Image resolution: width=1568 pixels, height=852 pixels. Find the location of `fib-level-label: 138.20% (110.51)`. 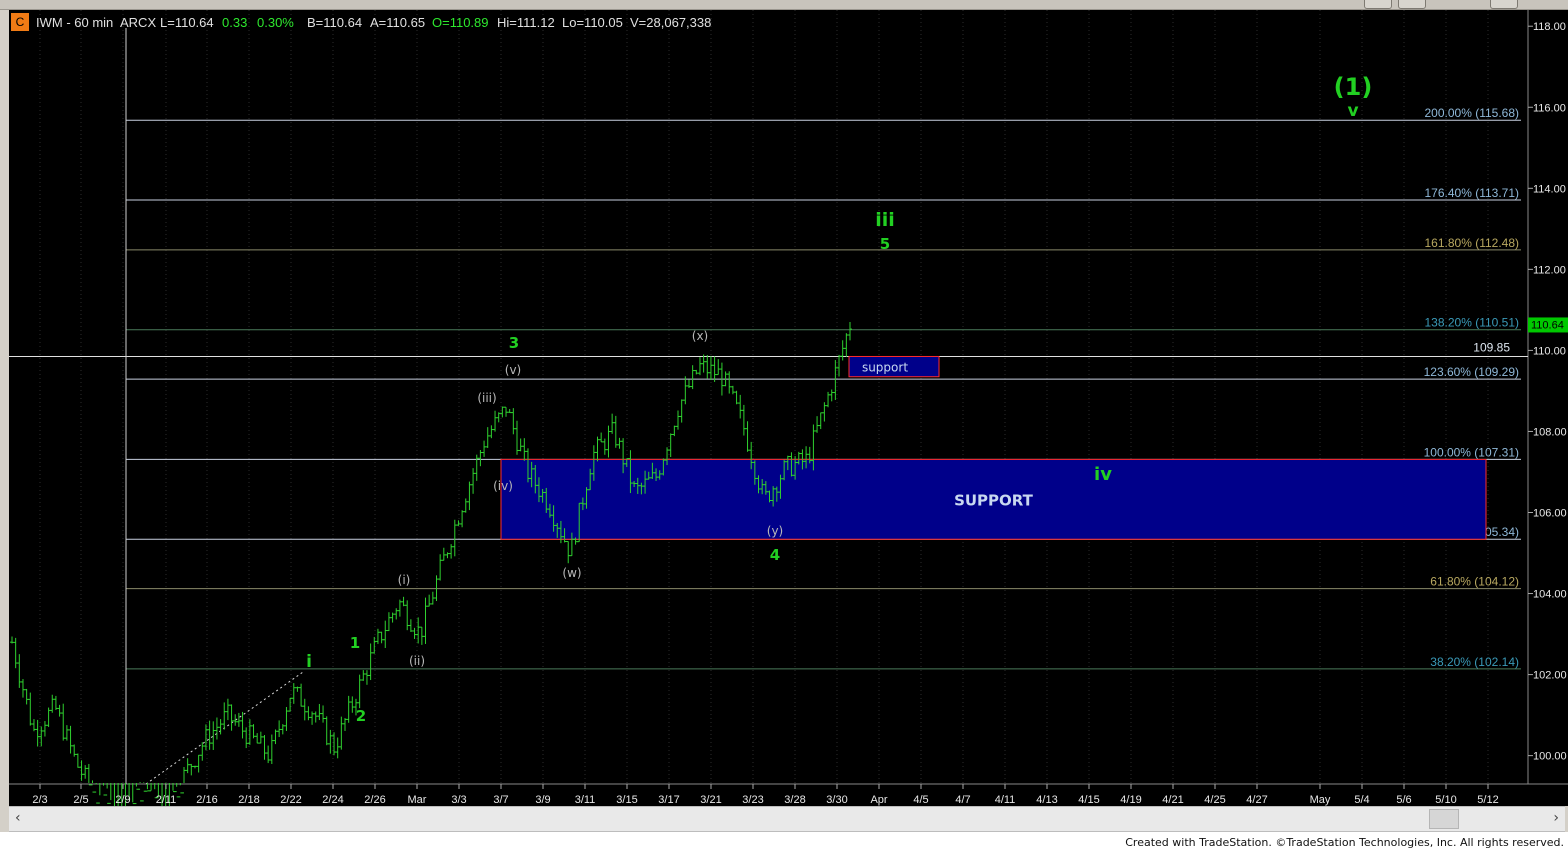

fib-level-label: 138.20% (110.51) is located at coordinates (1471, 323).